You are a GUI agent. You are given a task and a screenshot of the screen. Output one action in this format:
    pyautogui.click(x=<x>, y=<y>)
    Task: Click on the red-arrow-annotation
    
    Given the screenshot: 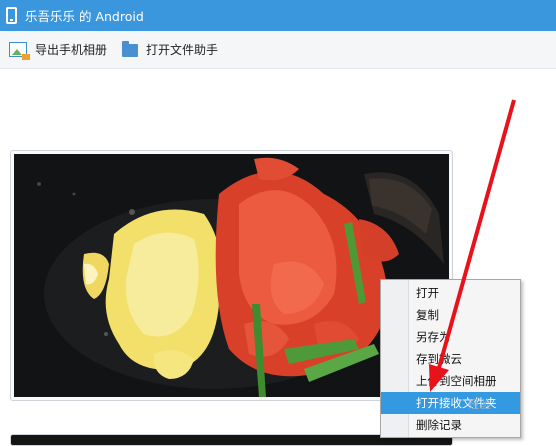 What is the action you would take?
    pyautogui.click(x=472, y=245)
    